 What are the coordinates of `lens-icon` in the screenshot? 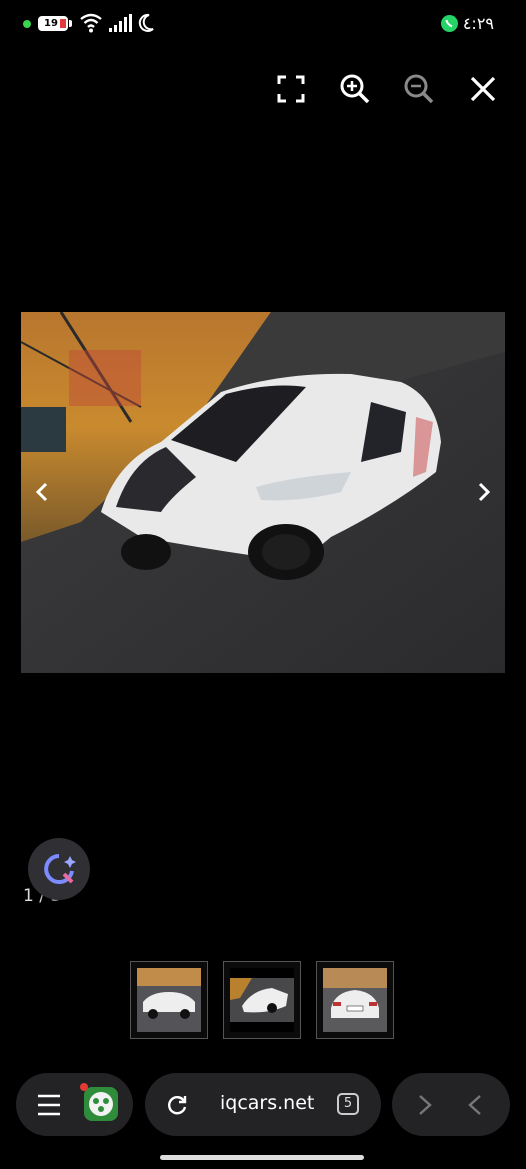 It's located at (60, 869).